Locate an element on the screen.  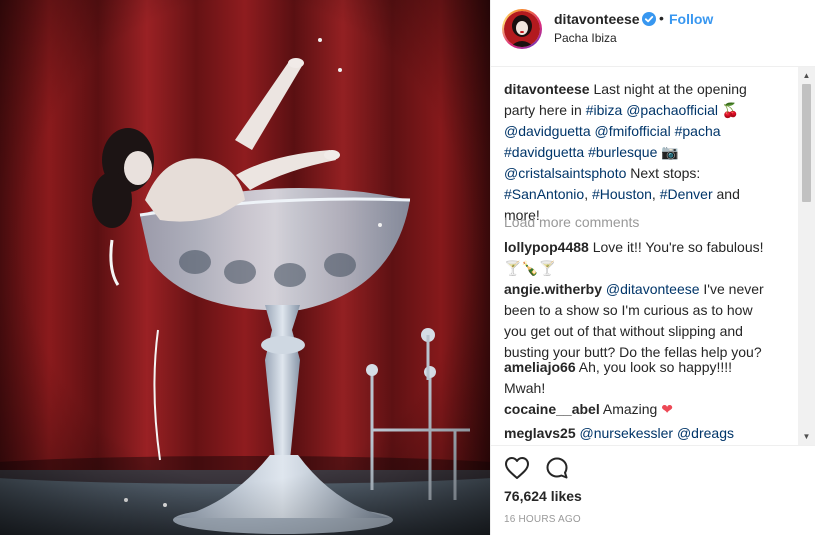
heart-emoji: ❤ is located at coordinates (667, 409).